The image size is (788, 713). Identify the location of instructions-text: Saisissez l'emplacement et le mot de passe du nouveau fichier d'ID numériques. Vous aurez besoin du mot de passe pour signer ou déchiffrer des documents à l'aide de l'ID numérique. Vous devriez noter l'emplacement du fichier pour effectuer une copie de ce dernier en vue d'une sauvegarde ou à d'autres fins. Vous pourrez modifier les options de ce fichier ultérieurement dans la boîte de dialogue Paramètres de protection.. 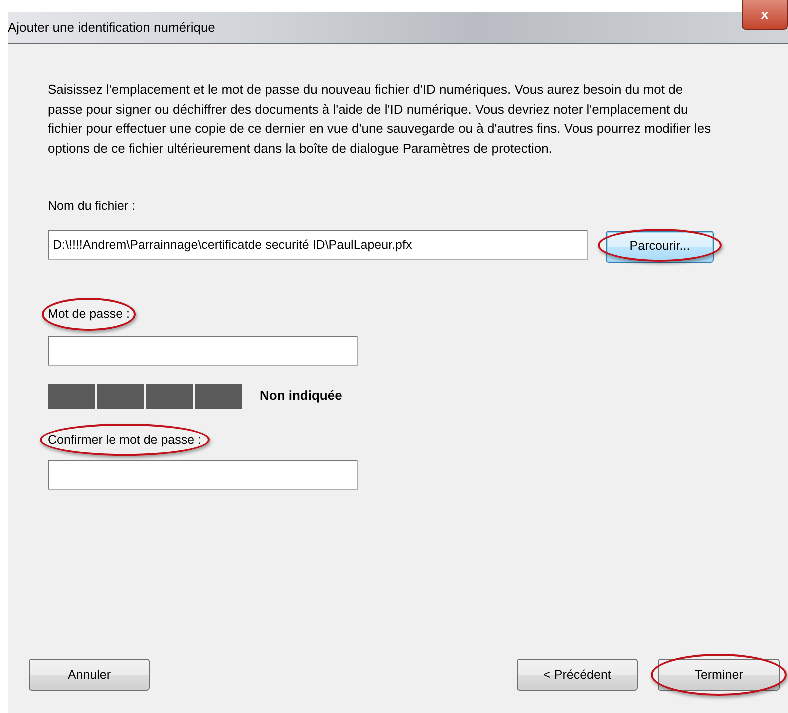
(380, 119).